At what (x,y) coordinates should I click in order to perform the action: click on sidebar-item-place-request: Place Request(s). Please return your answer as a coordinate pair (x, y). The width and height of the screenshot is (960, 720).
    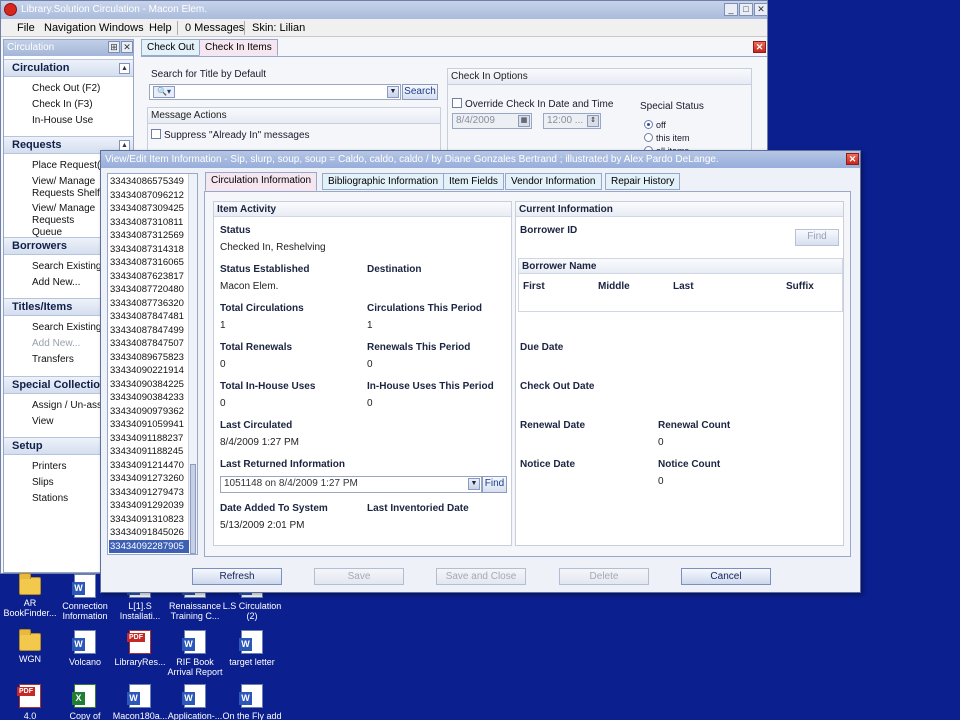
    Looking at the image, I should click on (70, 165).